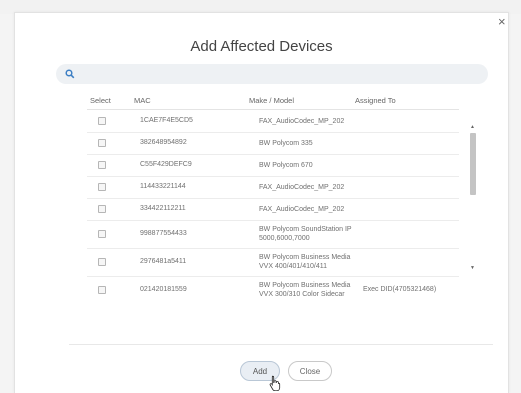 This screenshot has height=393, width=521. I want to click on make-model-line: BW Polycom 670, so click(286, 165).